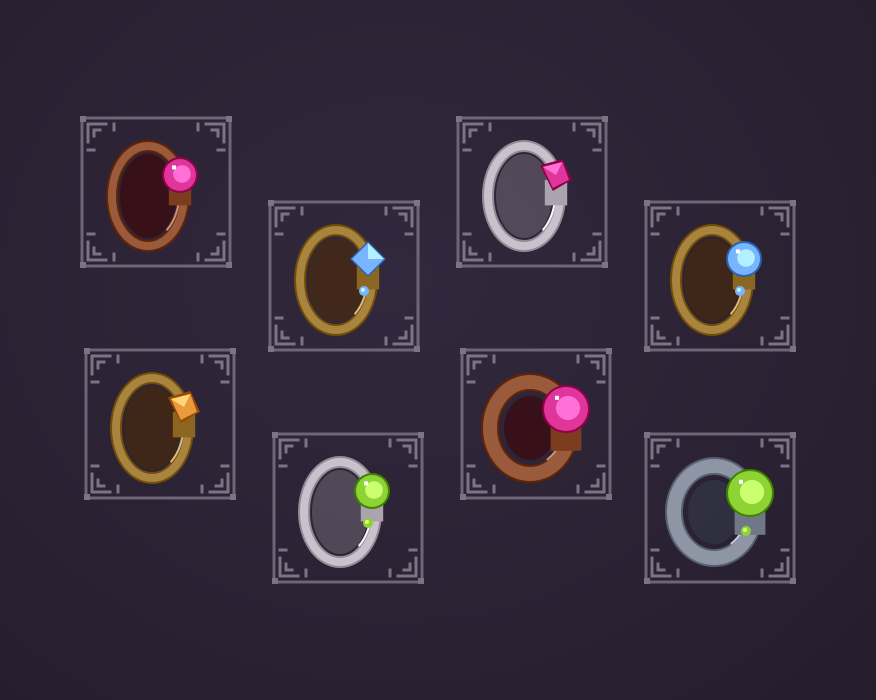 This screenshot has height=700, width=876. What do you see at coordinates (336, 280) in the screenshot?
I see `ring-hollow` at bounding box center [336, 280].